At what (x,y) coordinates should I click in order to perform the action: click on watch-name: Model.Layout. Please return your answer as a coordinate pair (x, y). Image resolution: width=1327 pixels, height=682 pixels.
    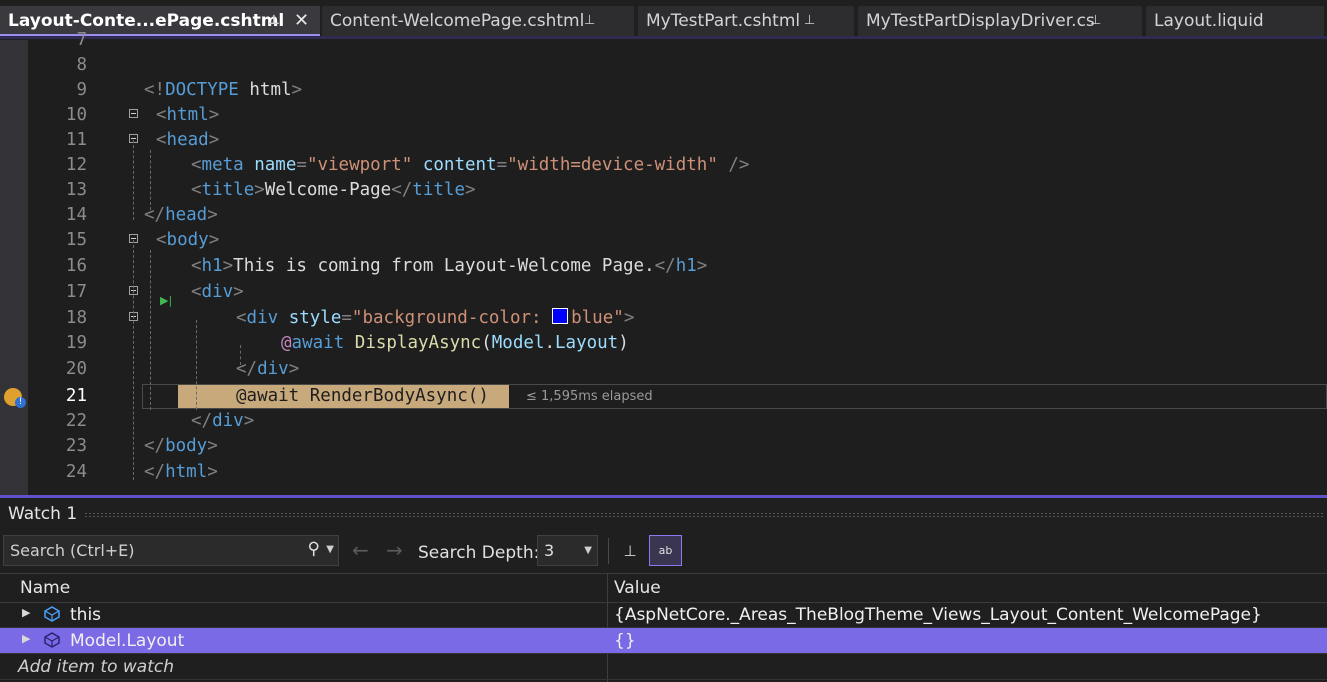
    Looking at the image, I should click on (127, 641).